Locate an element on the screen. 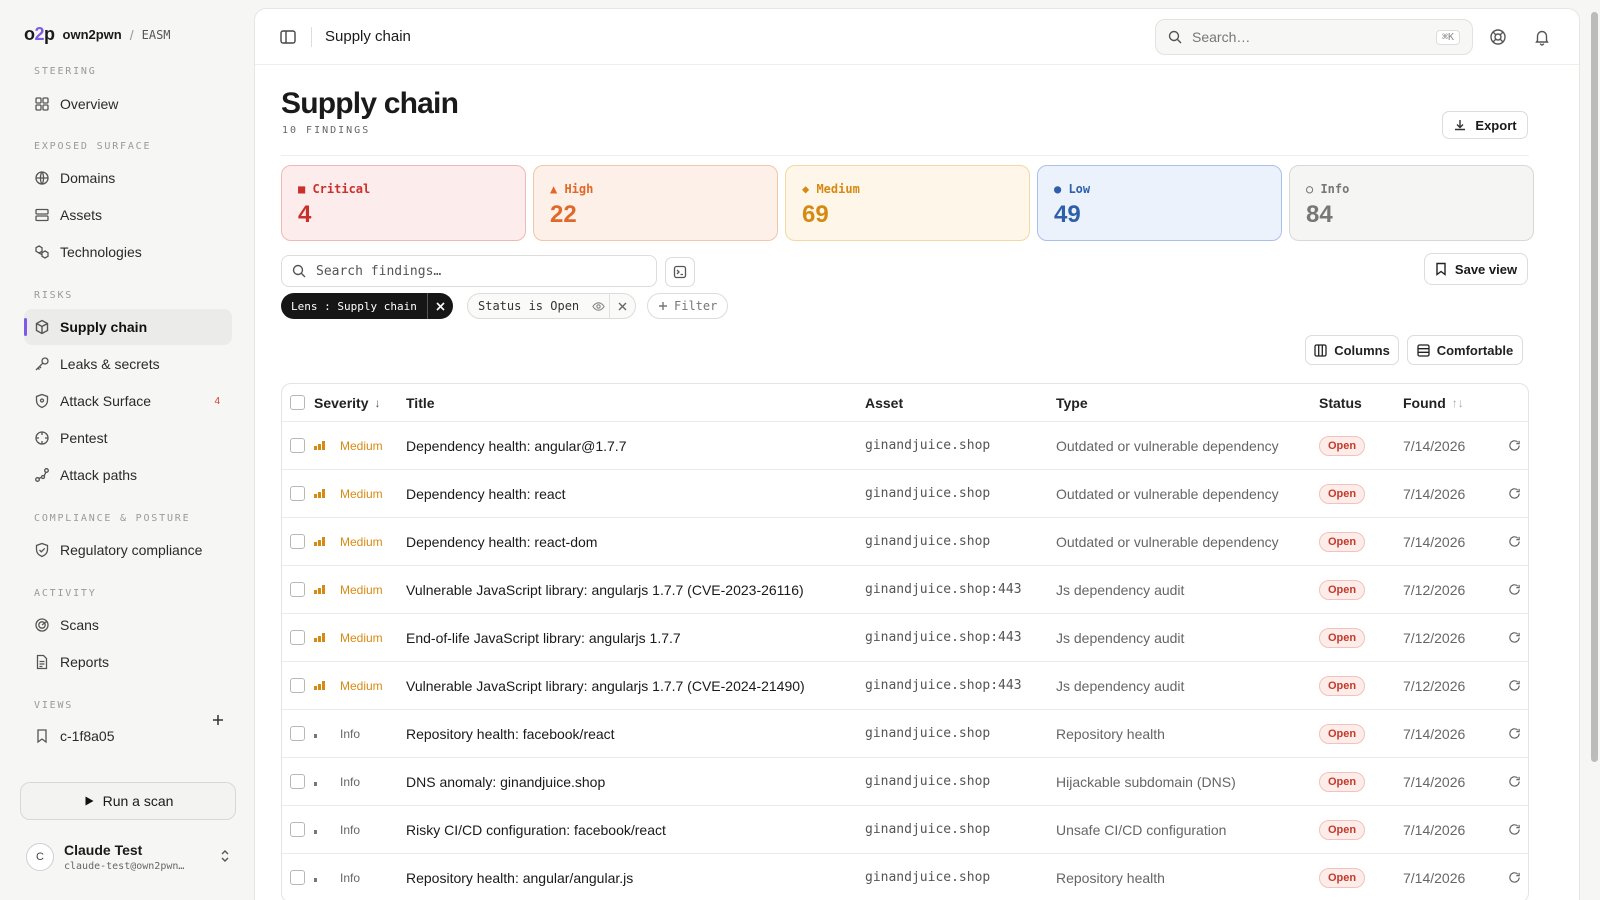 Image resolution: width=1600 pixels, height=900 pixels. header-severity: Severity ↓ is located at coordinates (360, 403).